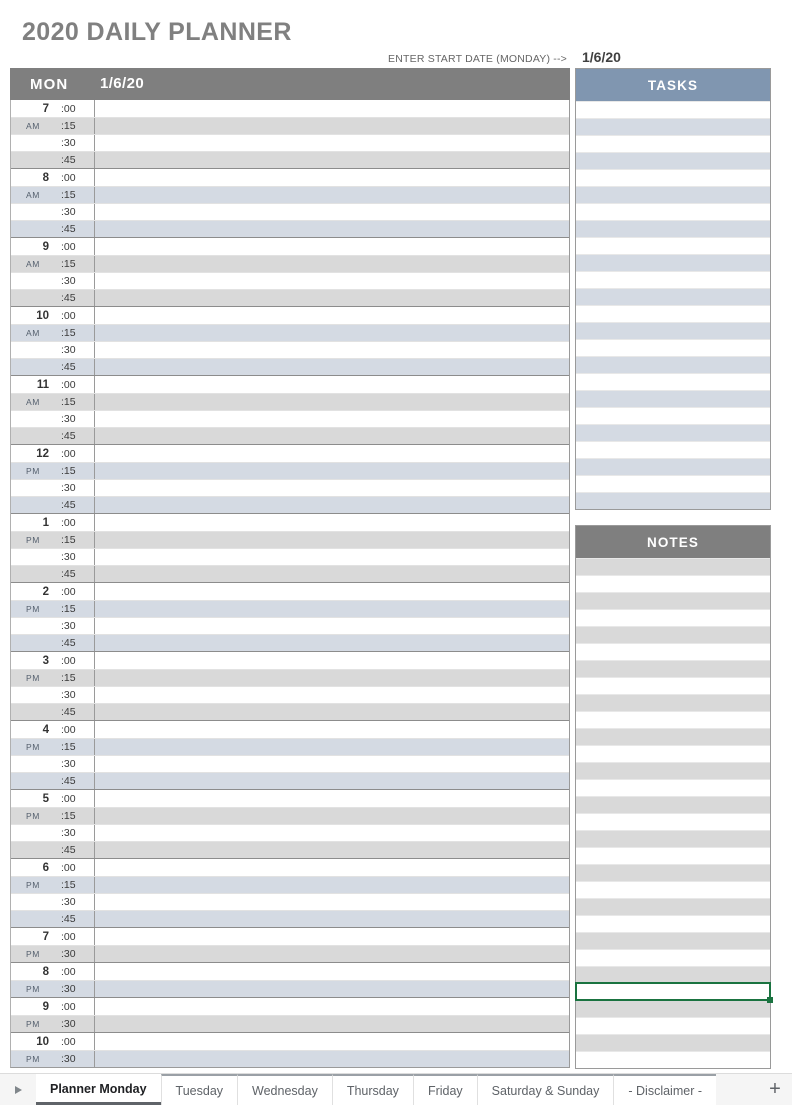 This screenshot has width=792, height=1105. I want to click on start-date-input-value: 1/6/20, so click(601, 57).